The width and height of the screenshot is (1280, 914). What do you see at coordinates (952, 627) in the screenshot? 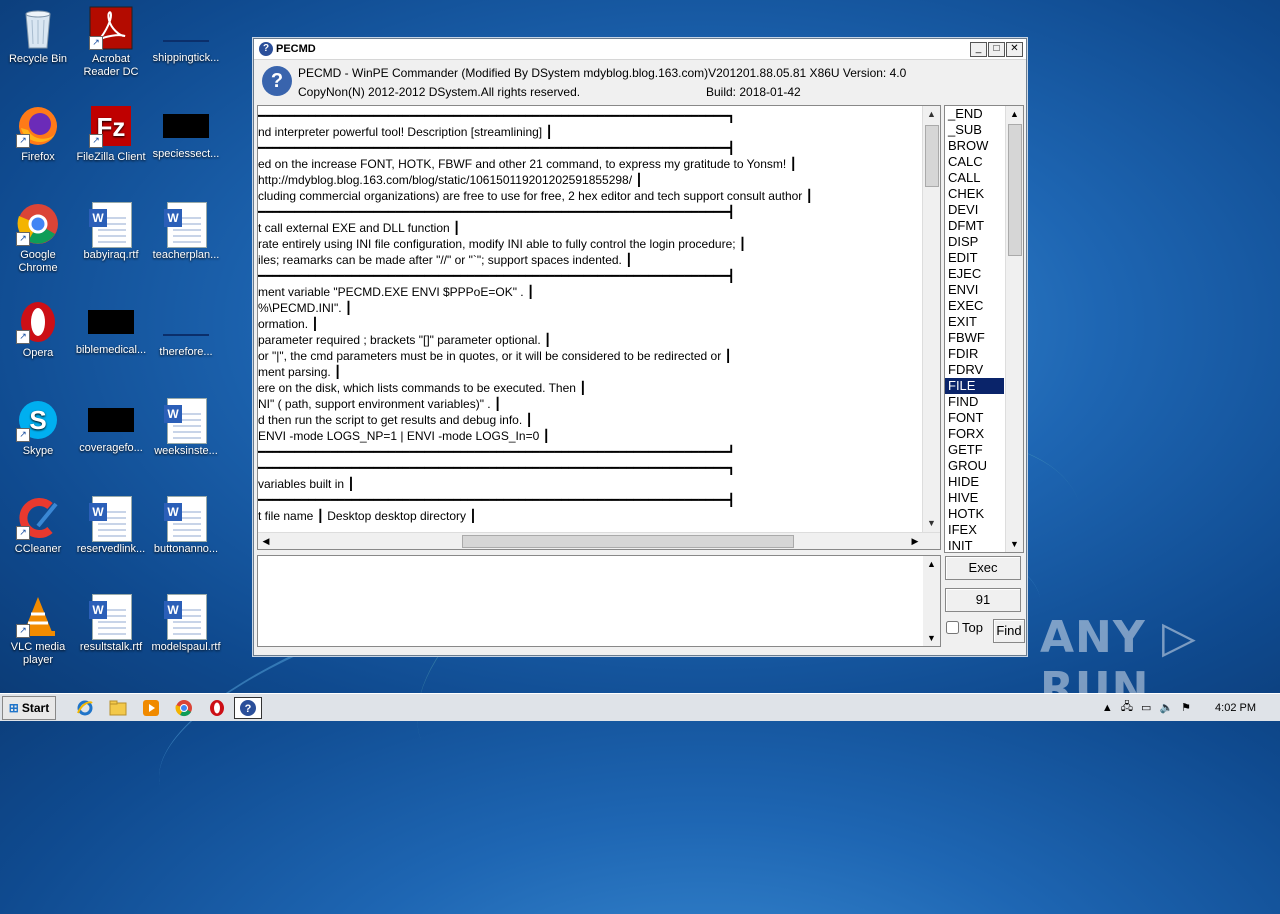
I see `top-checkbox-input` at bounding box center [952, 627].